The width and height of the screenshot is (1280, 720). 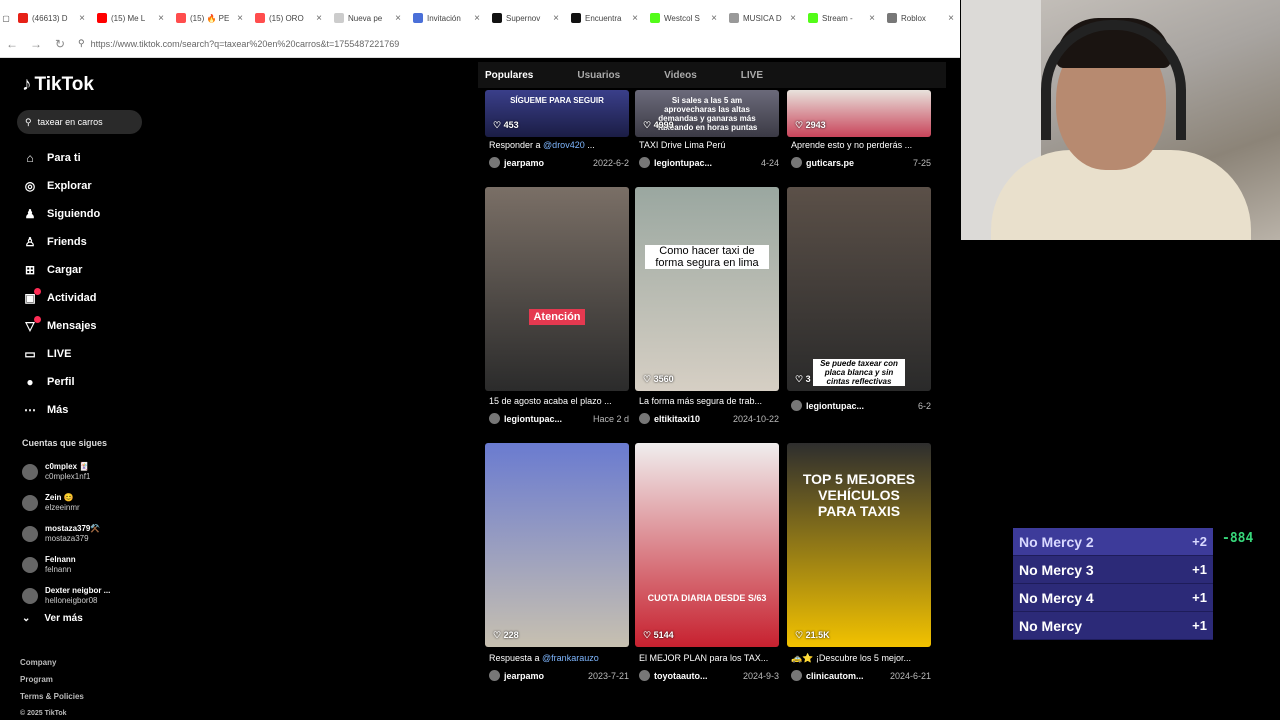 I want to click on video-author: guticars.pe, so click(x=822, y=162).